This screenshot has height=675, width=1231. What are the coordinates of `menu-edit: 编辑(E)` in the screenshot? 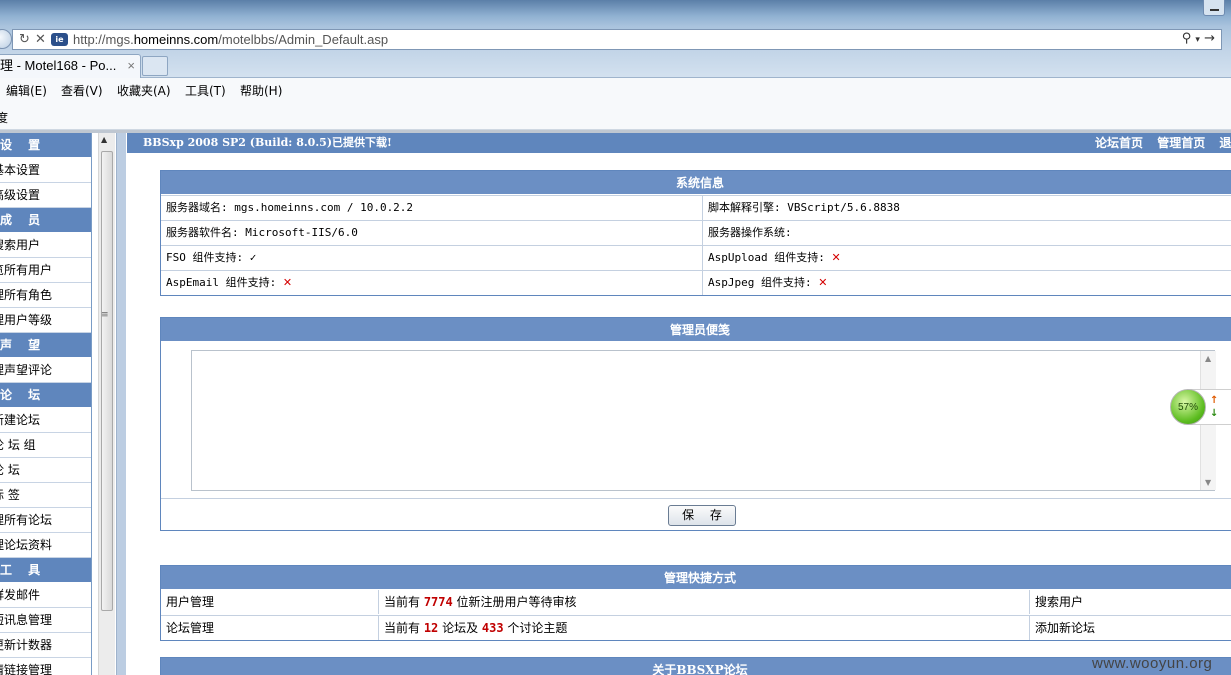 It's located at (26, 90).